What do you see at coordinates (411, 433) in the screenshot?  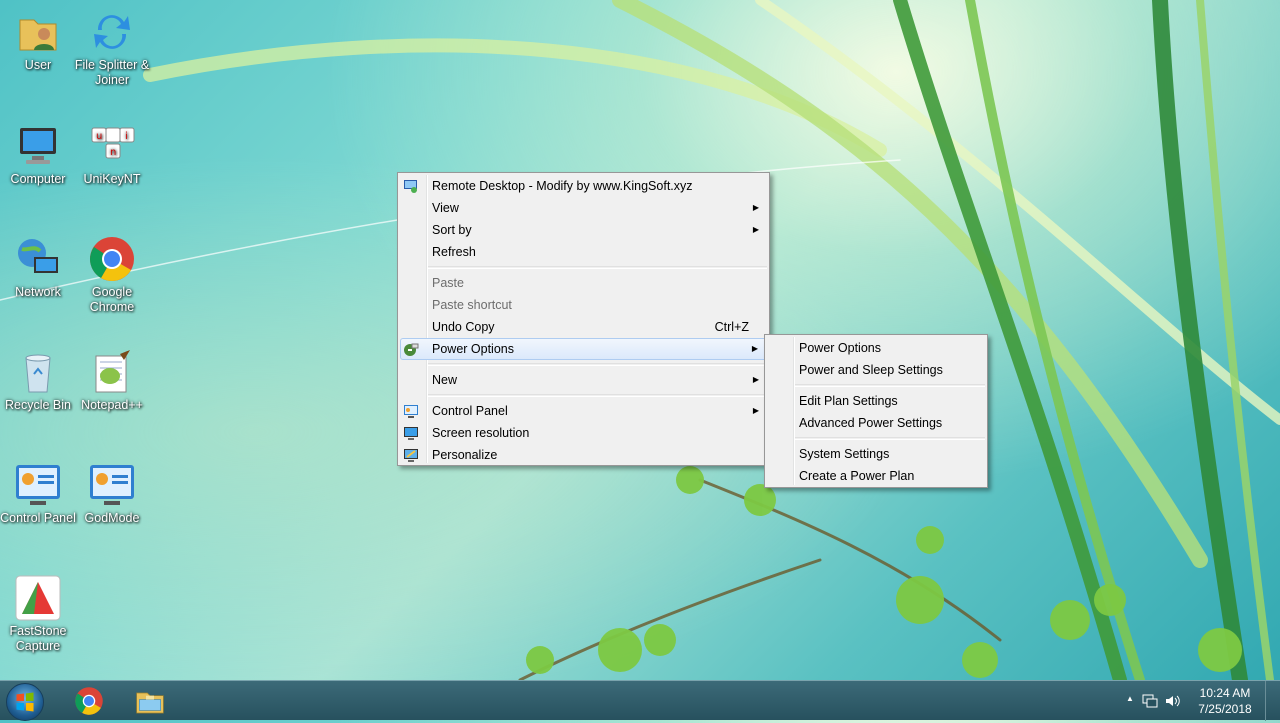 I see `screen-resolution-icon` at bounding box center [411, 433].